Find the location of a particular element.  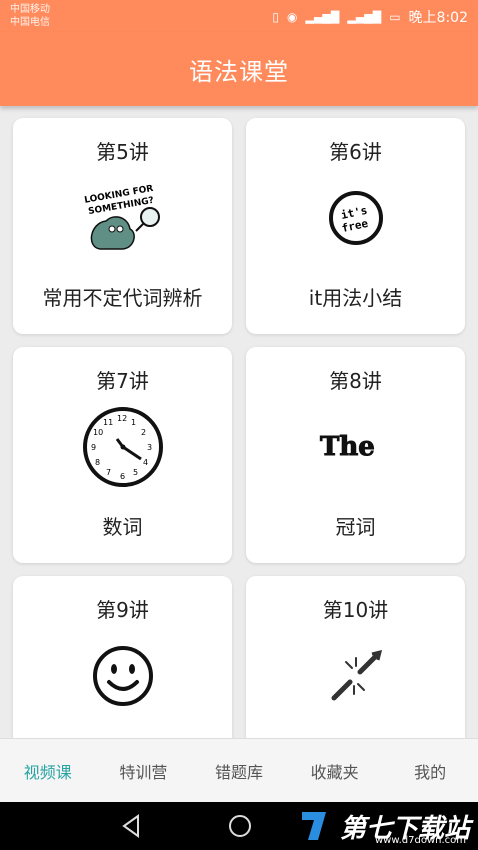

status-icons: ▯ ◉ ▂▄▆█ ▂▄▆█ ▭ 晚上8:02 is located at coordinates (370, 17).